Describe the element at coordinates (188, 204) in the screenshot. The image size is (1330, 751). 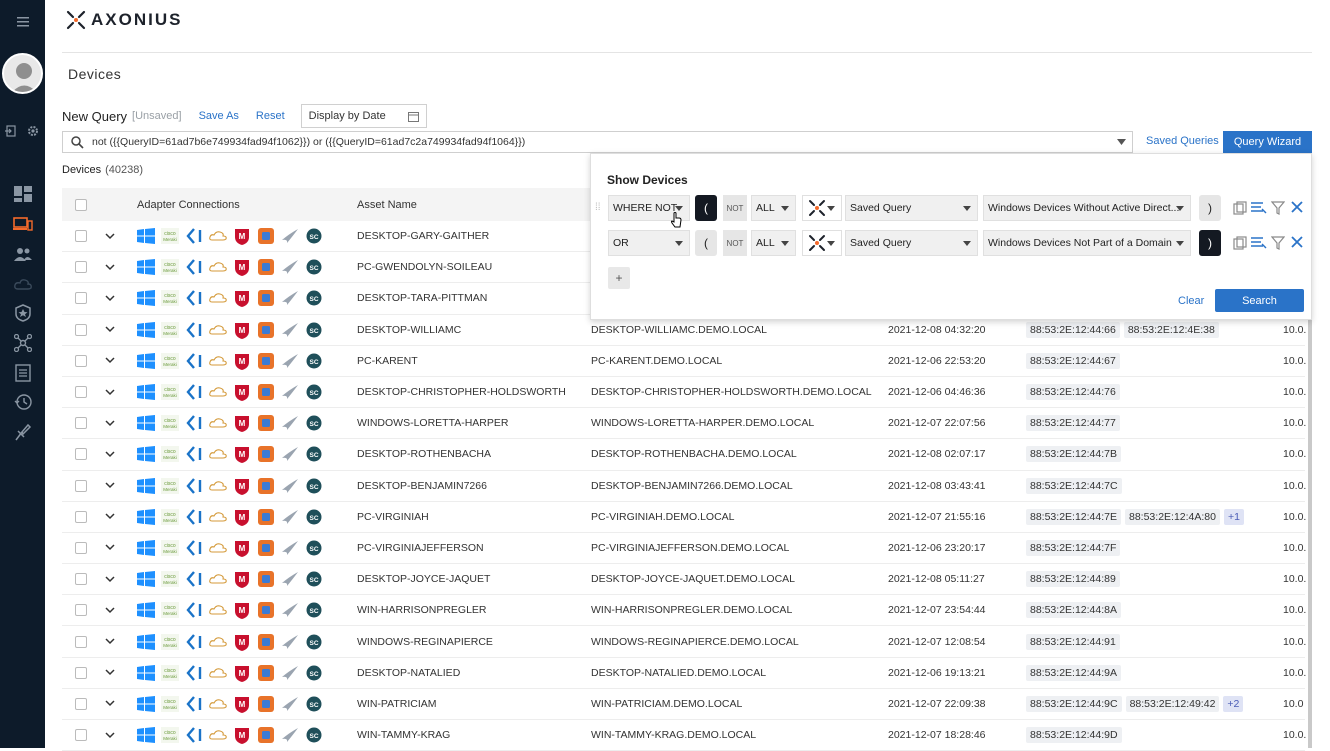
I see `column-header-adapters: Adapter Connections` at that location.